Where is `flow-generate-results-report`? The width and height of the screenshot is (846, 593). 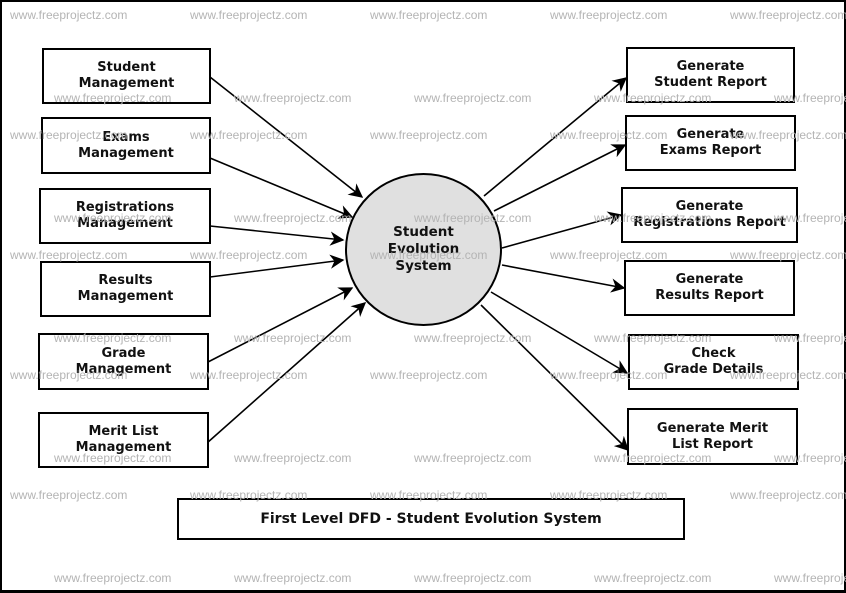
flow-generate-results-report is located at coordinates (563, 278).